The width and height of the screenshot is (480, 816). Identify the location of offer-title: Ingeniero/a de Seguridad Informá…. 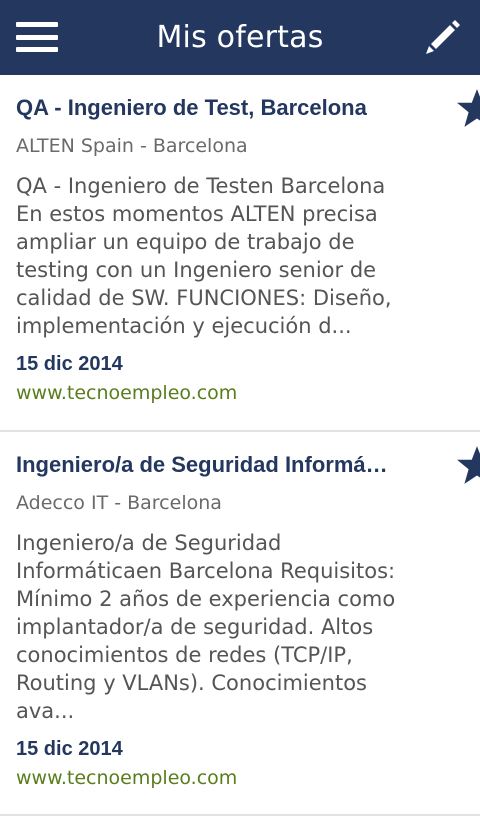
(211, 465).